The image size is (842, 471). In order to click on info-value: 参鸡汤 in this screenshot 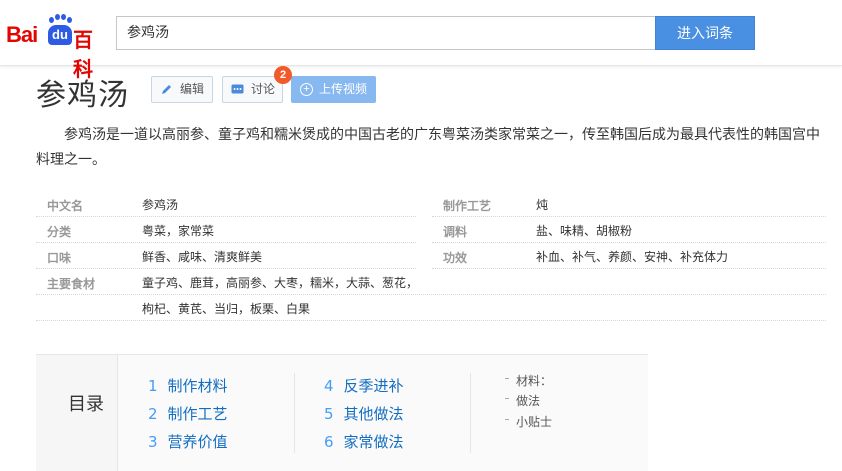, I will do `click(160, 205)`.